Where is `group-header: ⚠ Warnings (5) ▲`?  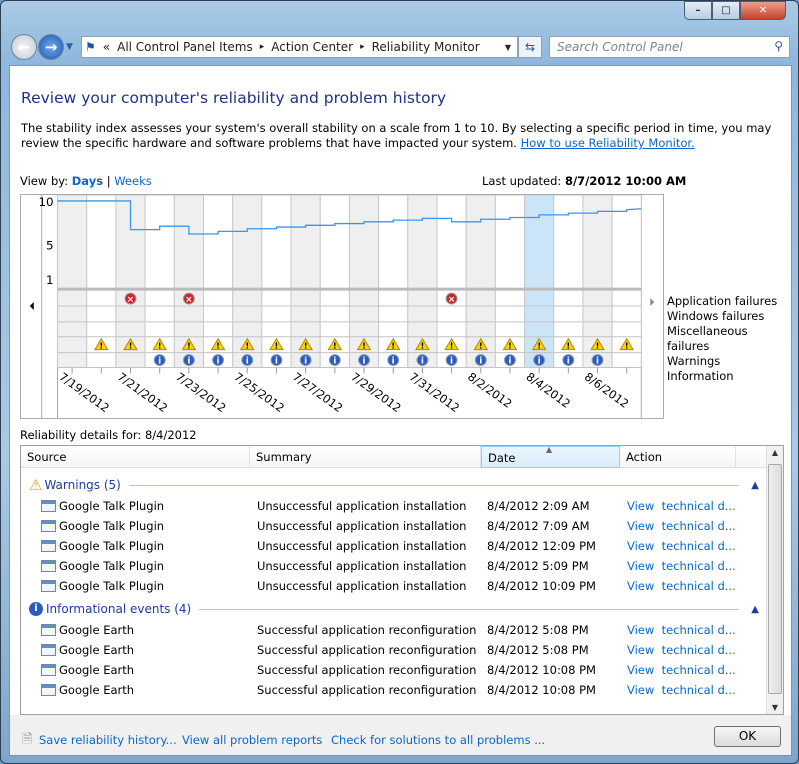 group-header: ⚠ Warnings (5) ▲ is located at coordinates (394, 485).